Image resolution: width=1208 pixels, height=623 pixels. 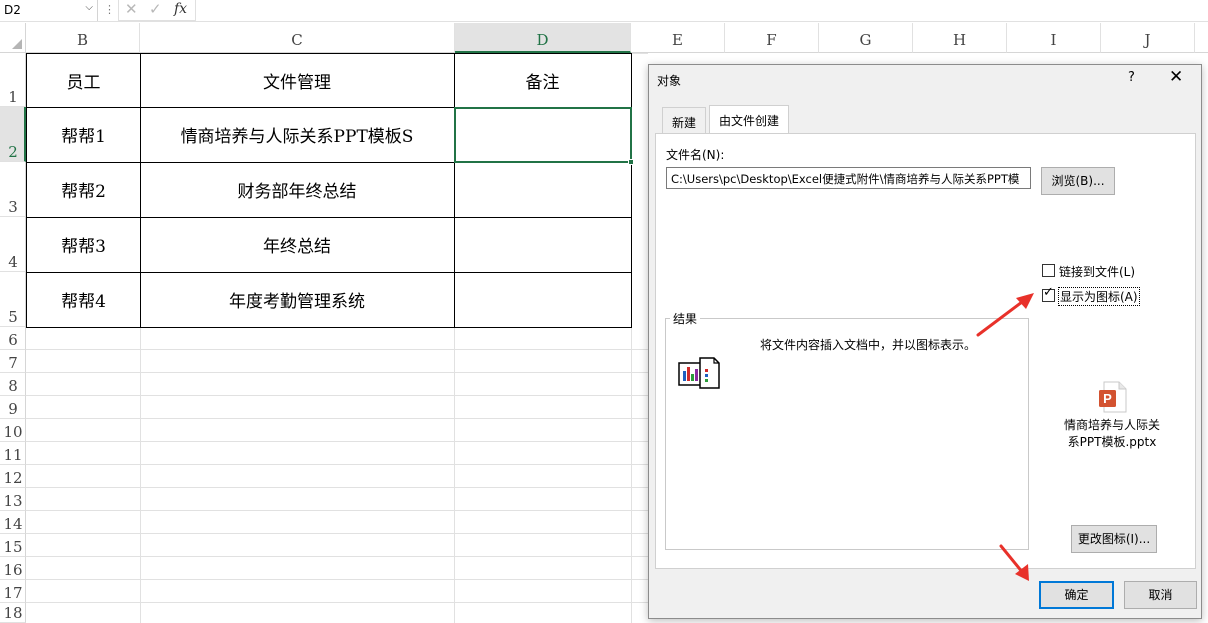 What do you see at coordinates (868, 345) in the screenshot?
I see `result-description: 将文件内容插入文档中，并以图标表示。` at bounding box center [868, 345].